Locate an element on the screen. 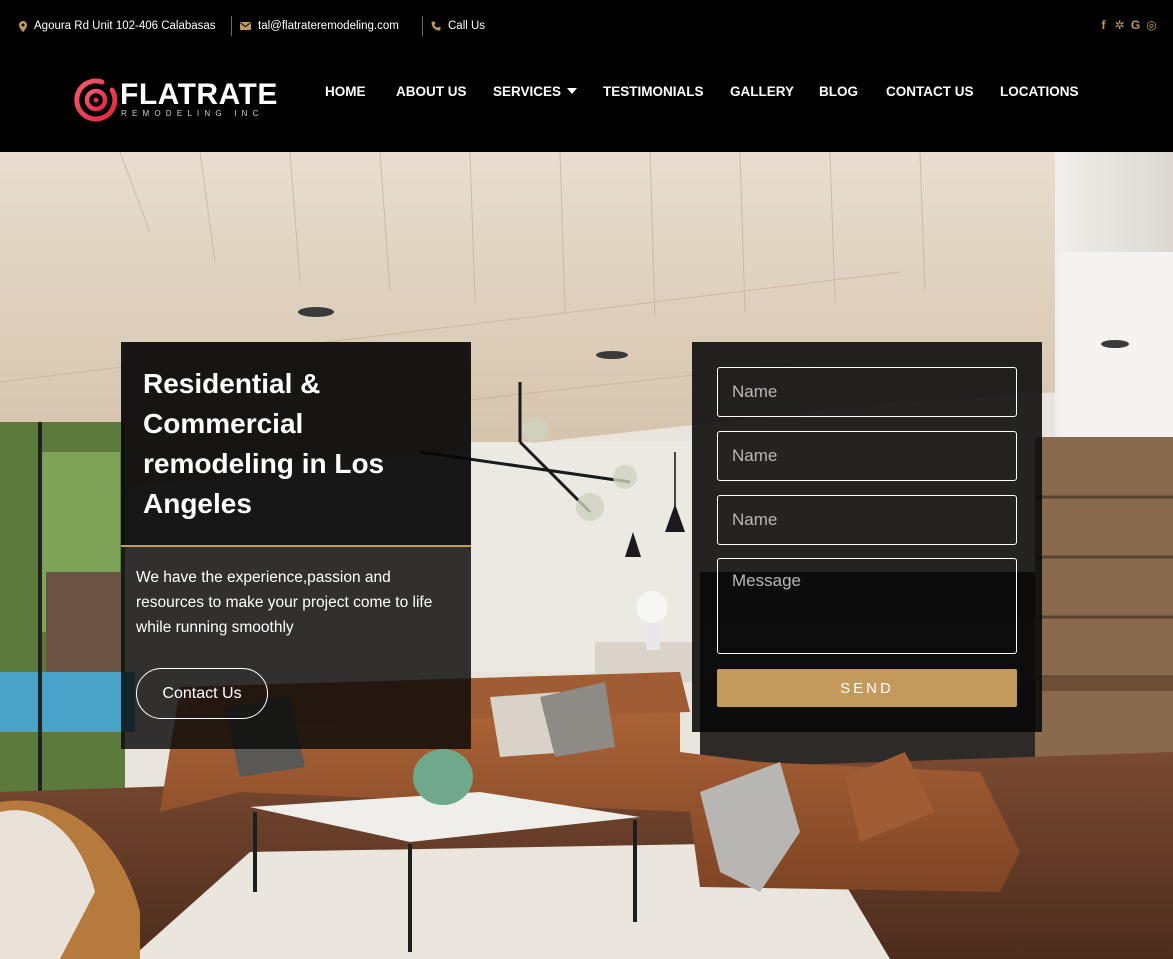 The image size is (1173, 959). phone-link: Call Us is located at coordinates (466, 26).